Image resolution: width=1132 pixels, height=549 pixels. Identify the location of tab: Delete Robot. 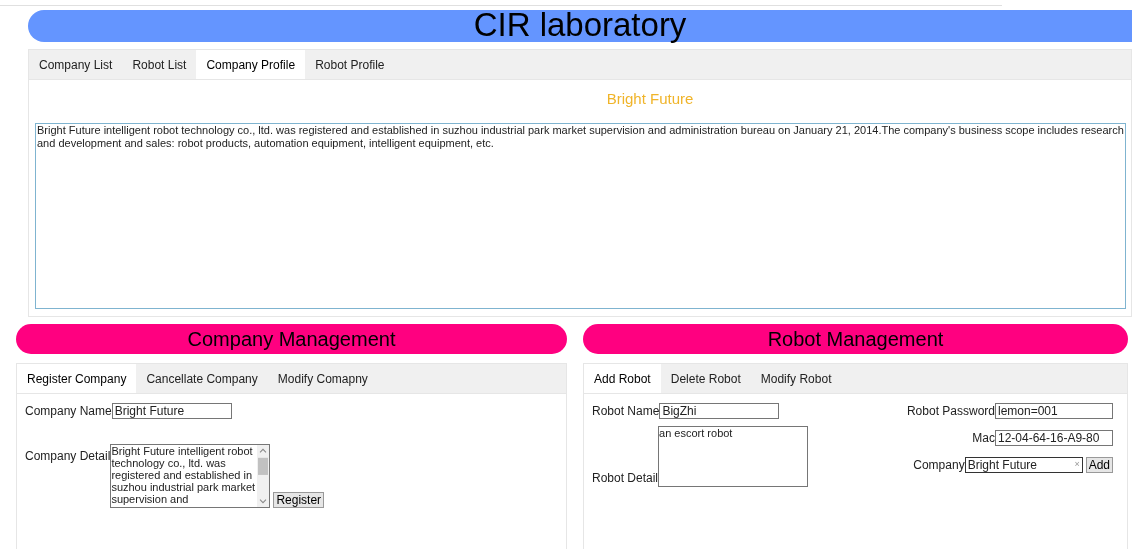
(705, 378).